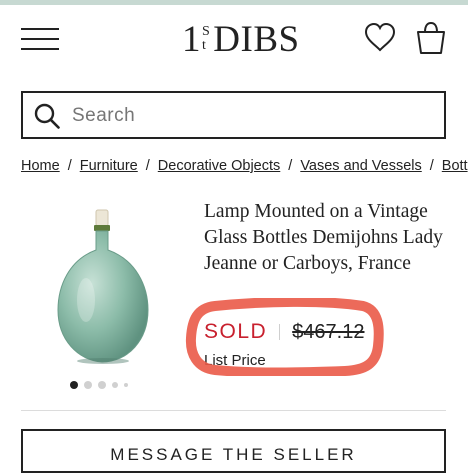  Describe the element at coordinates (431, 38) in the screenshot. I see `shopping-bag-icon` at that location.